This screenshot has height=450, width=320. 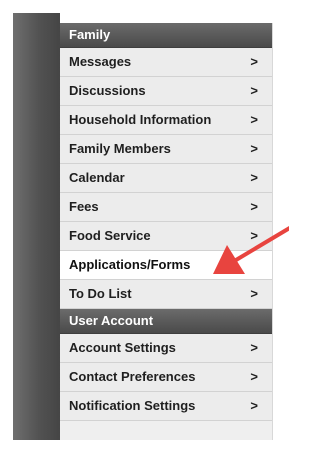 I want to click on menu-item-label: Messages, so click(x=100, y=61).